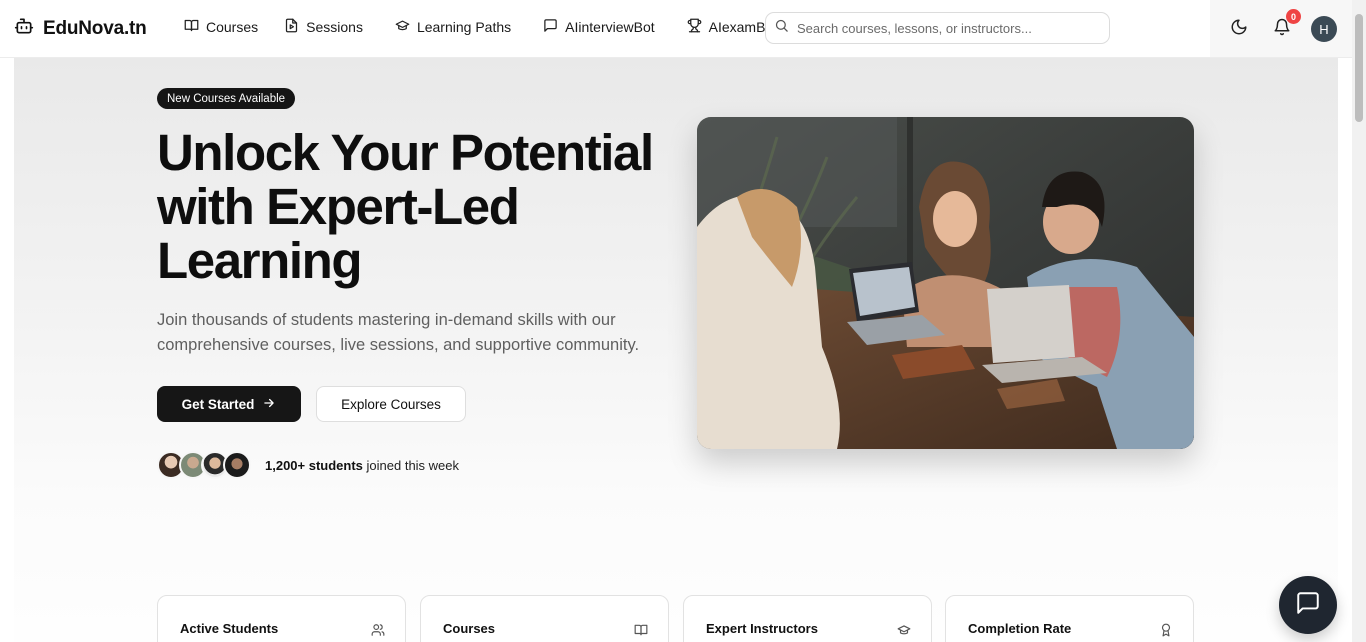 Image resolution: width=1366 pixels, height=642 pixels. What do you see at coordinates (1324, 29) in the screenshot?
I see `user-avatar: H` at bounding box center [1324, 29].